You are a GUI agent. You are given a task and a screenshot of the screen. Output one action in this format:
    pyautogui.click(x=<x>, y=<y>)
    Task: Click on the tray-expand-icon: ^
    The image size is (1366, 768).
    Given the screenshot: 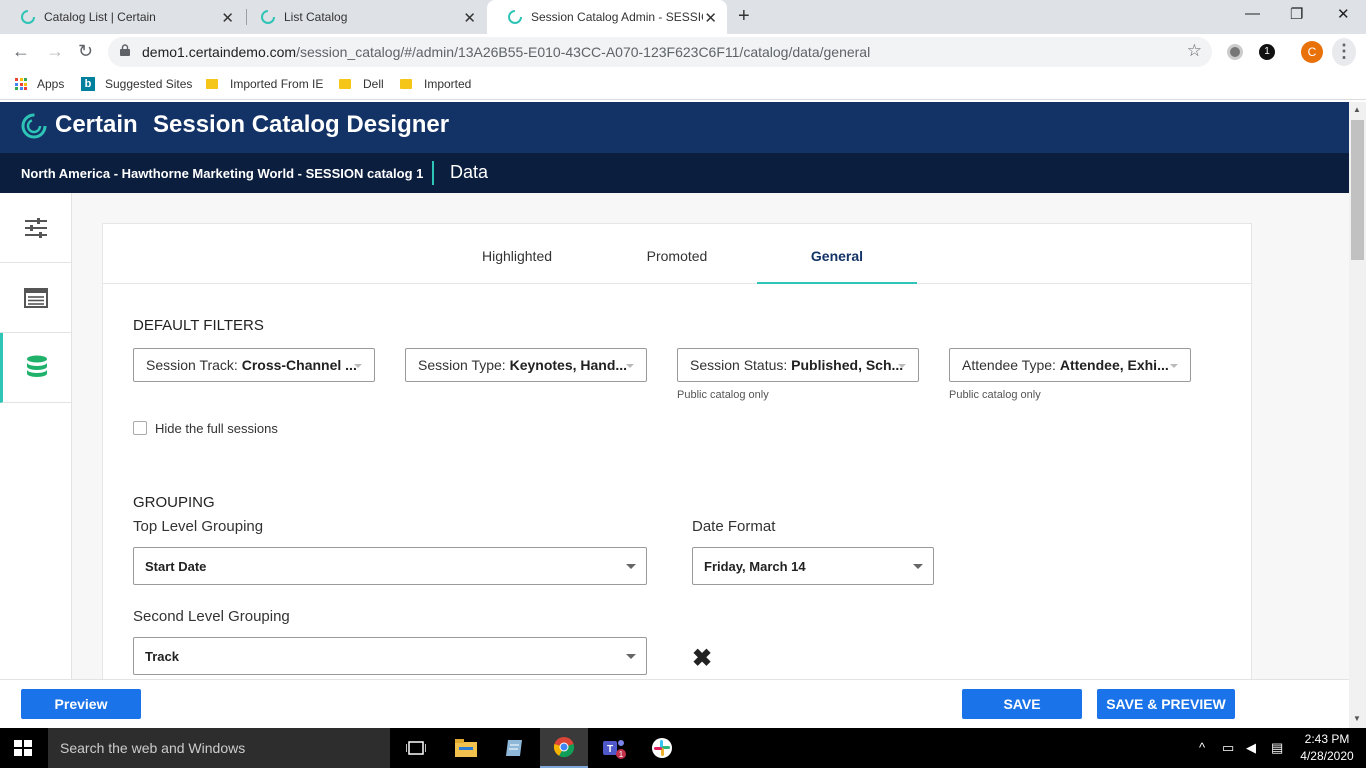 What is the action you would take?
    pyautogui.click(x=1202, y=747)
    